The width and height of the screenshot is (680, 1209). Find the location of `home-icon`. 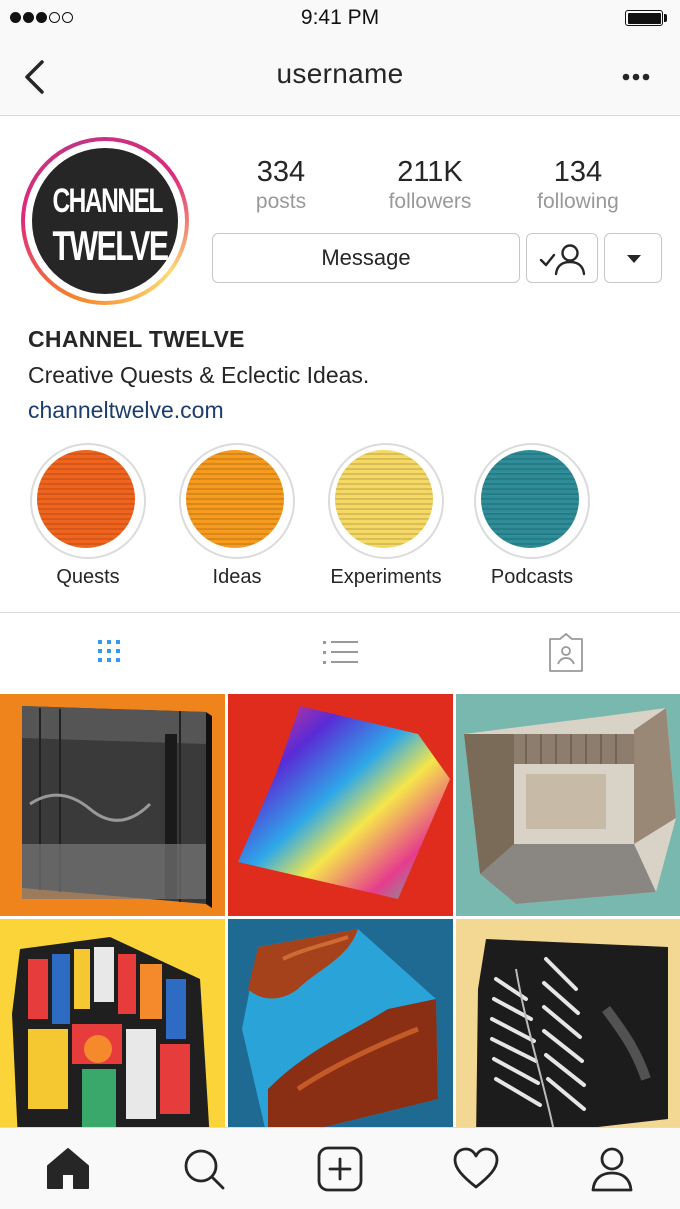

home-icon is located at coordinates (68, 1169).